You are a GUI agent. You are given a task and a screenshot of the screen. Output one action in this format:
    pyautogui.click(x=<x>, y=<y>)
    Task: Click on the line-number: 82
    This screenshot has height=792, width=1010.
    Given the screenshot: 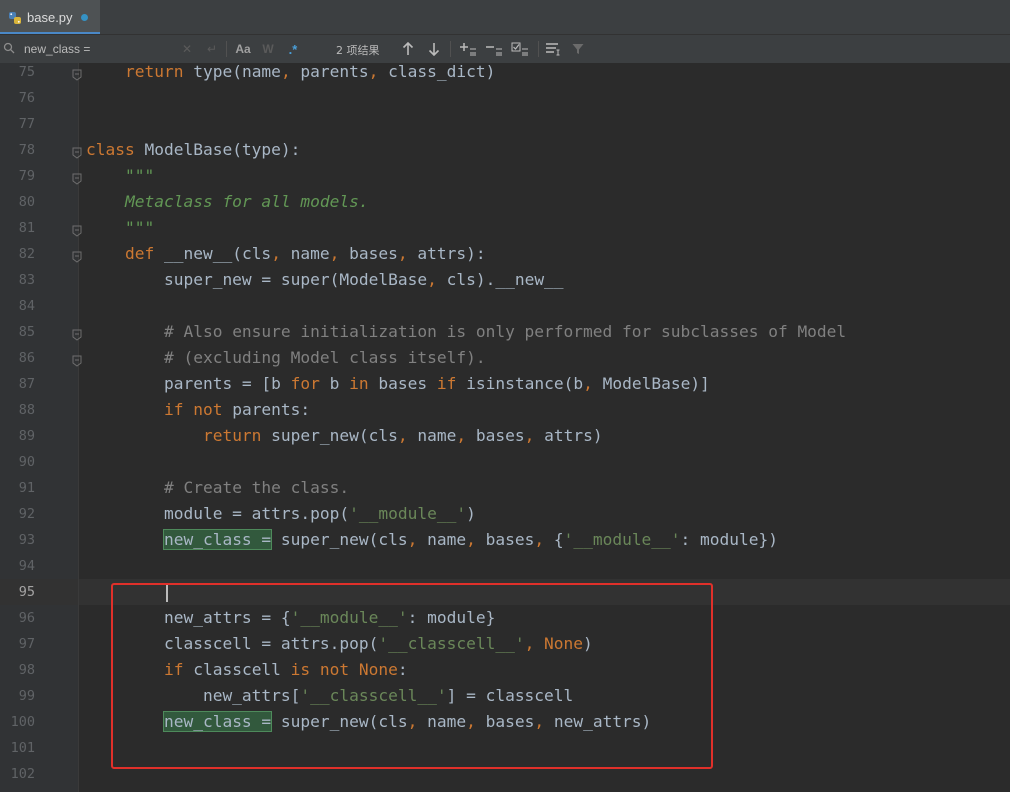 What is the action you would take?
    pyautogui.click(x=26, y=254)
    